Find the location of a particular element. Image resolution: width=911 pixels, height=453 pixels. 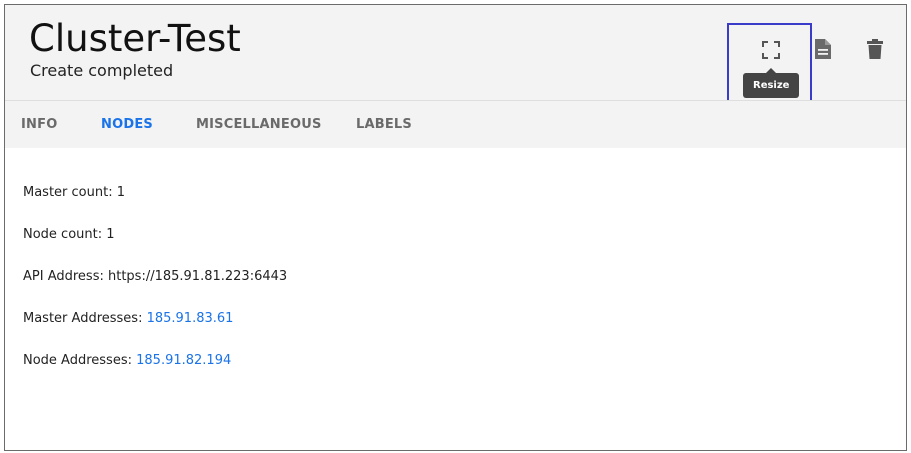

master-count-value: 1 is located at coordinates (120, 192).